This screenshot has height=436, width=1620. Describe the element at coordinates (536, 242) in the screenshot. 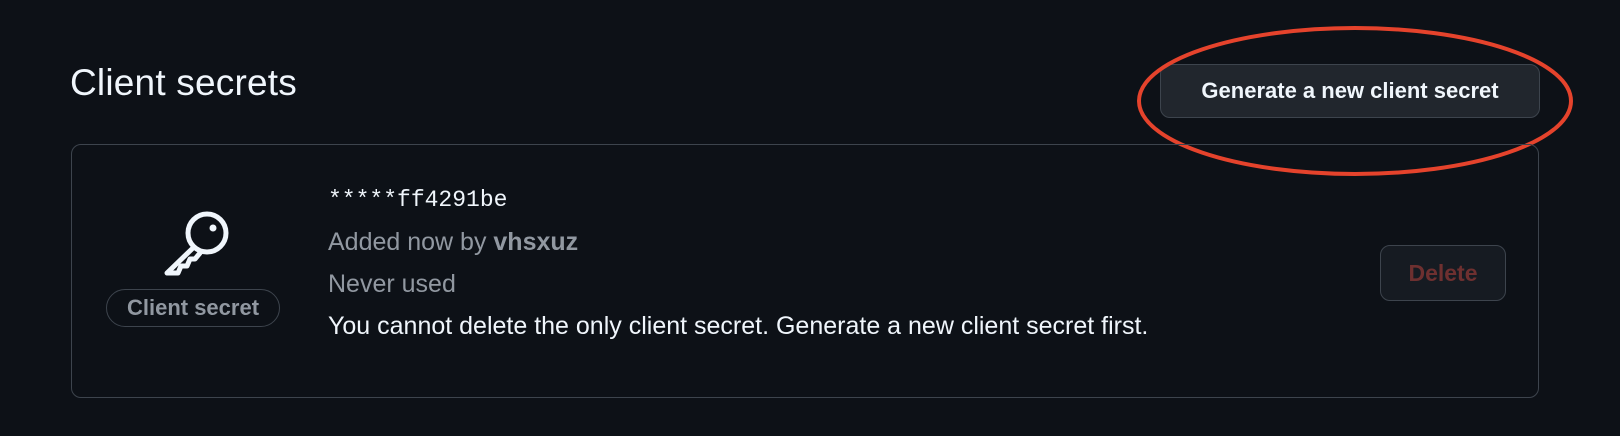

I see `added-by-username: vhsxuz` at that location.